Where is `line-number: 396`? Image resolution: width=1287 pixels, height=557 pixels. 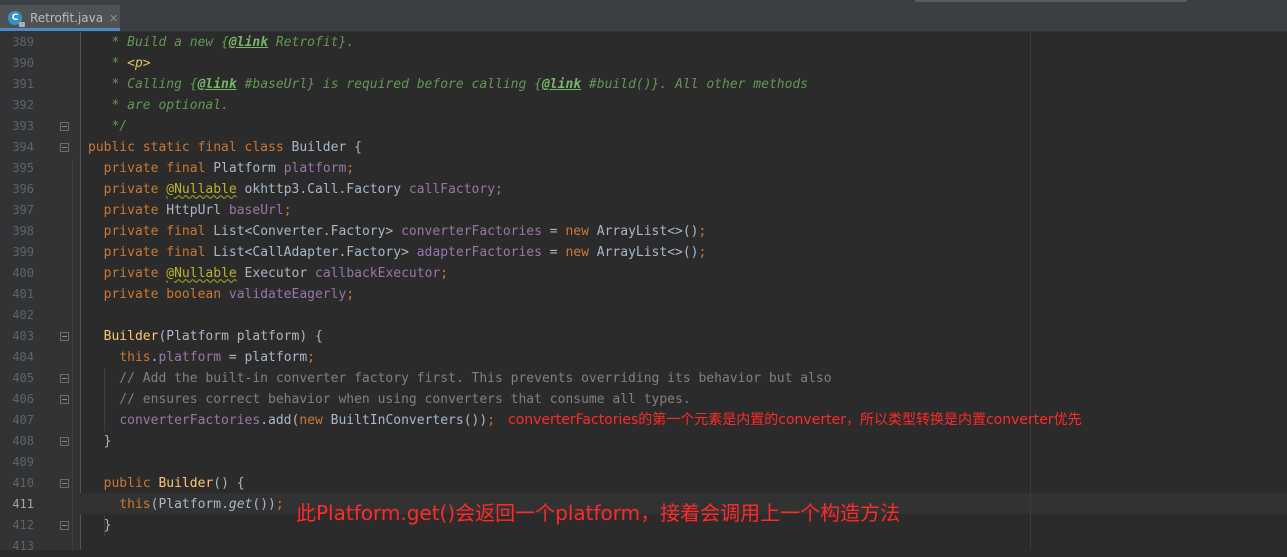
line-number: 396 is located at coordinates (23, 189).